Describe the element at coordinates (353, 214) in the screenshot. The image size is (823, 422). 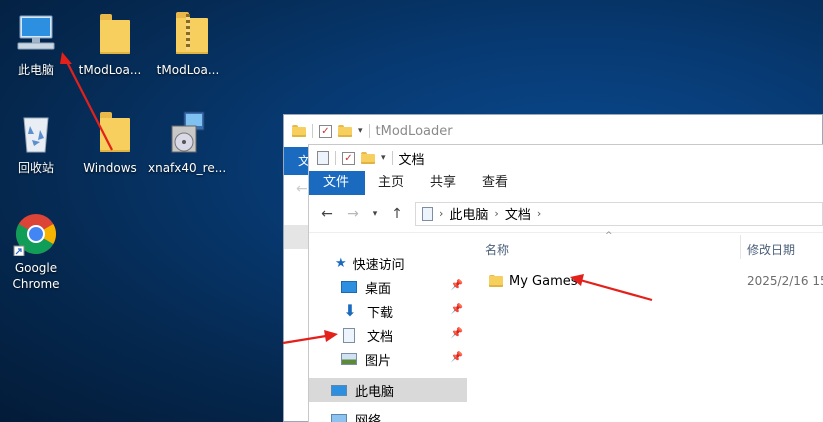
I see `forward-button: →` at that location.